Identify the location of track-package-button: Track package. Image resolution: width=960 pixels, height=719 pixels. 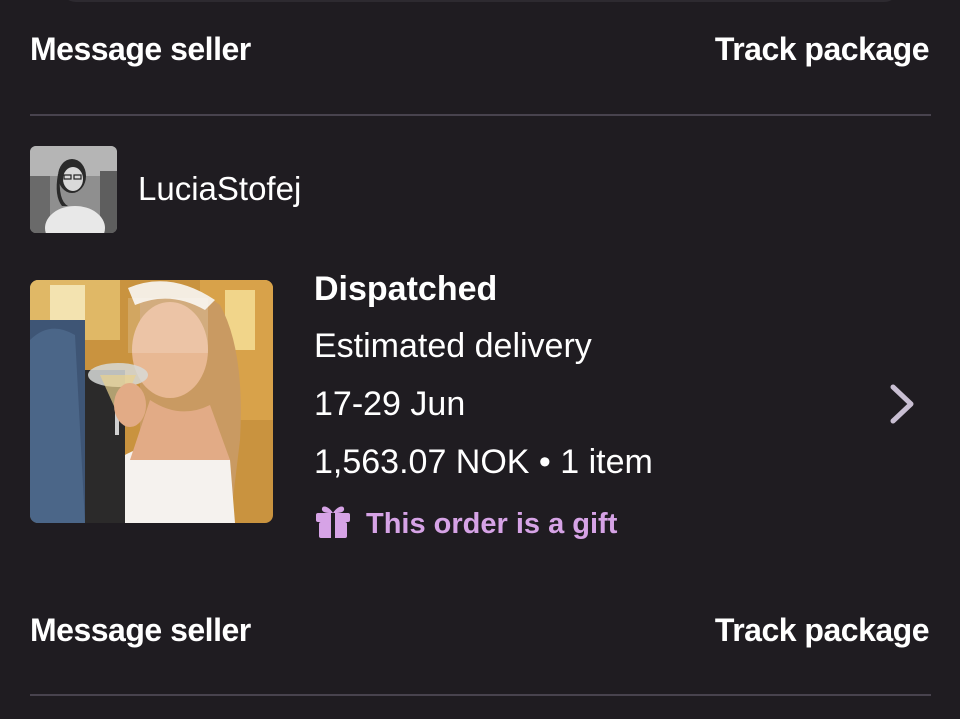
(822, 49).